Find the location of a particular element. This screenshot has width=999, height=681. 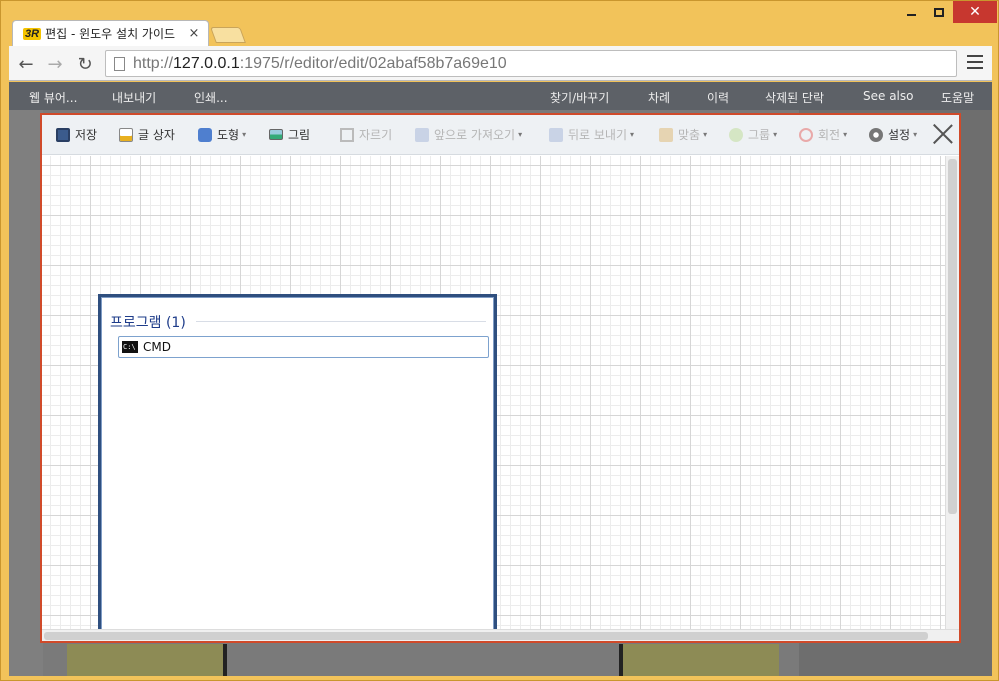

close-window-button: ✕ is located at coordinates (975, 12).